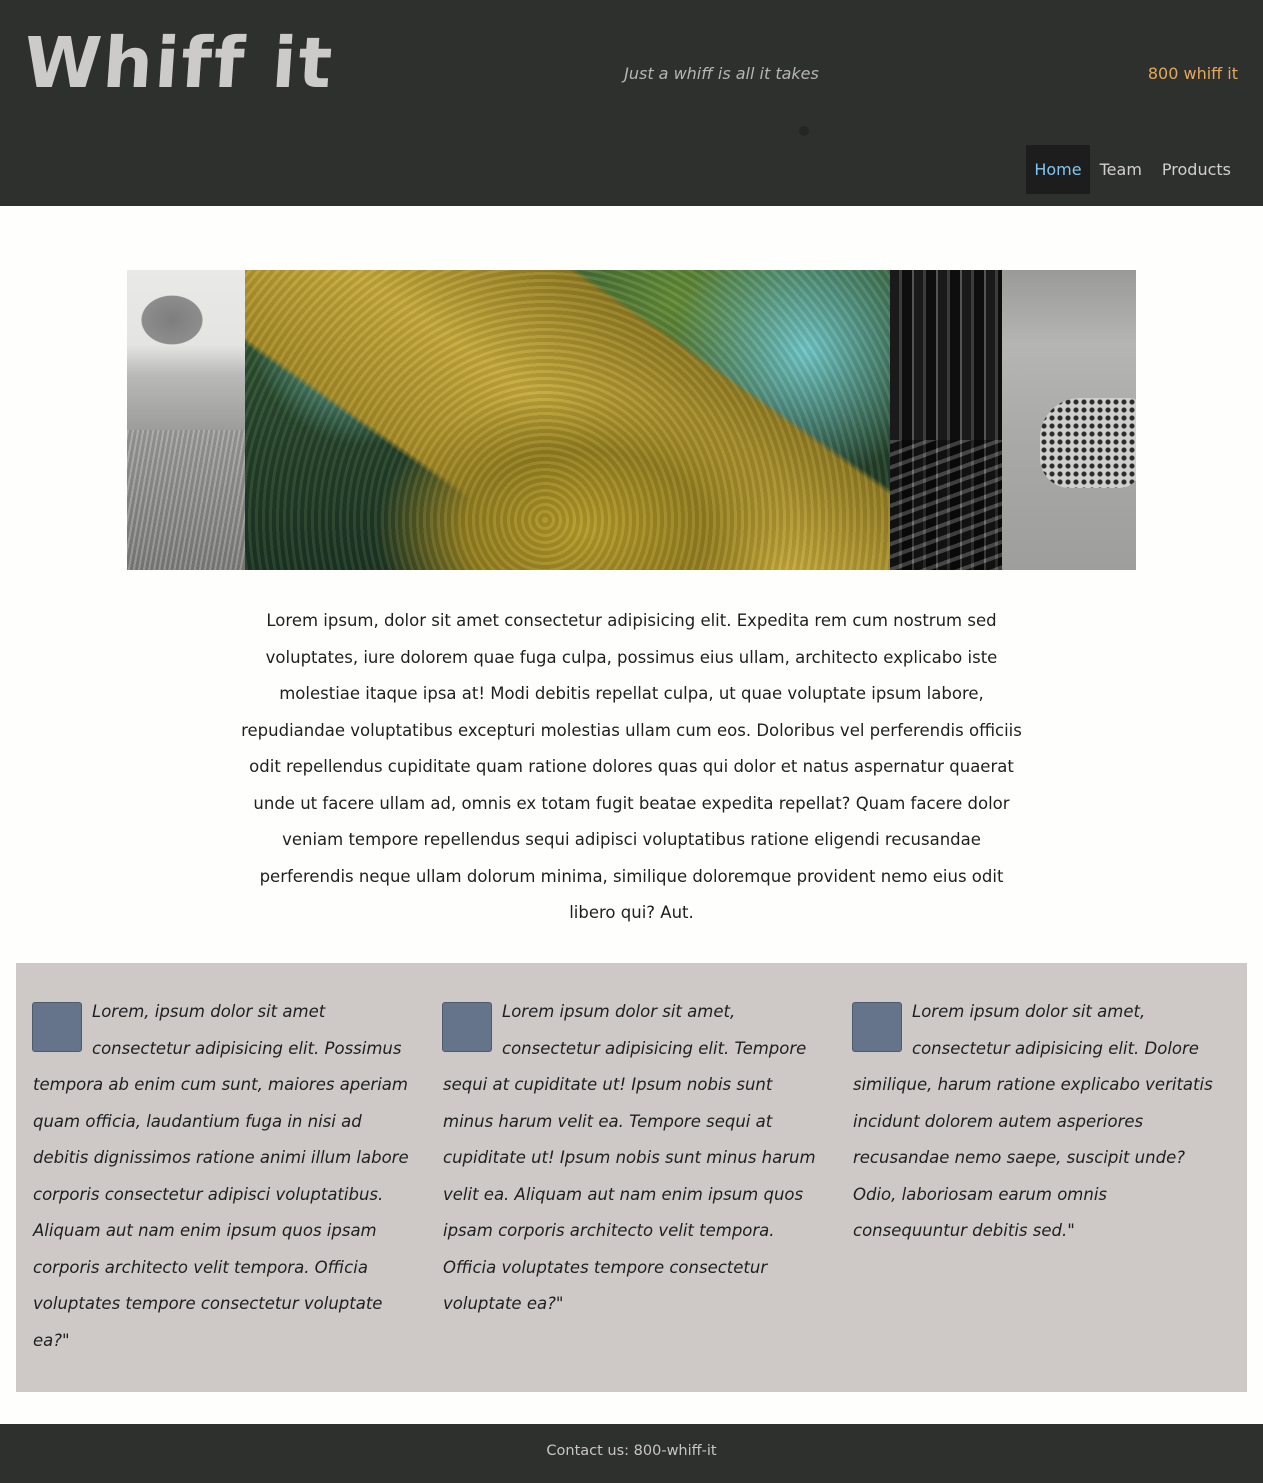 Image resolution: width=1263 pixels, height=1483 pixels. What do you see at coordinates (804, 131) in the screenshot?
I see `carousel-indicator-dot` at bounding box center [804, 131].